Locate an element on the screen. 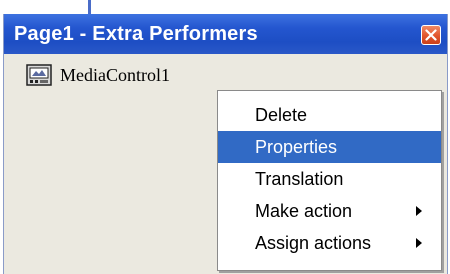 The image size is (450, 274). menu-item-label: Delete is located at coordinates (281, 114).